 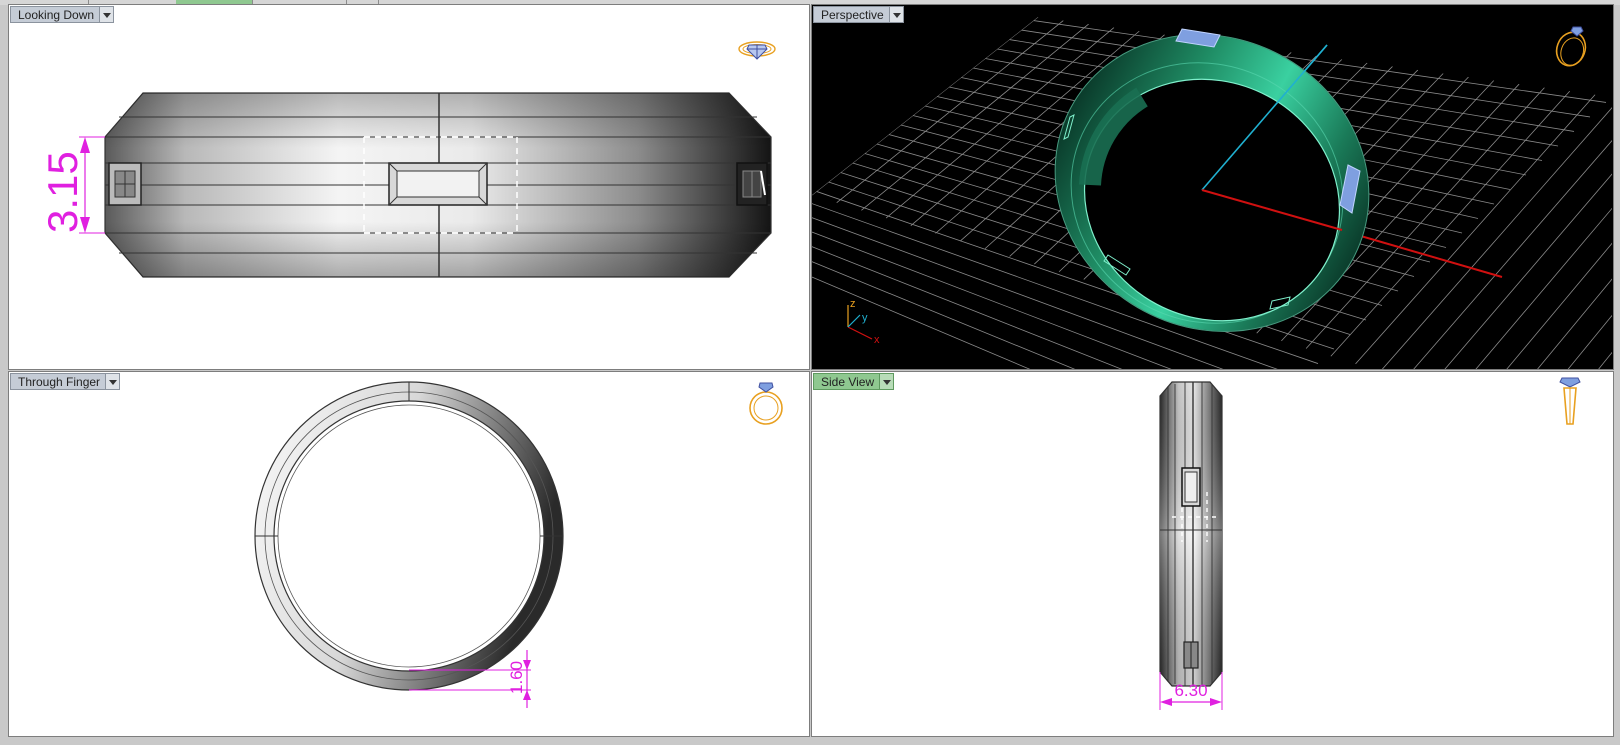 I want to click on viewport-label-through-finger: Through Finger, so click(x=65, y=381).